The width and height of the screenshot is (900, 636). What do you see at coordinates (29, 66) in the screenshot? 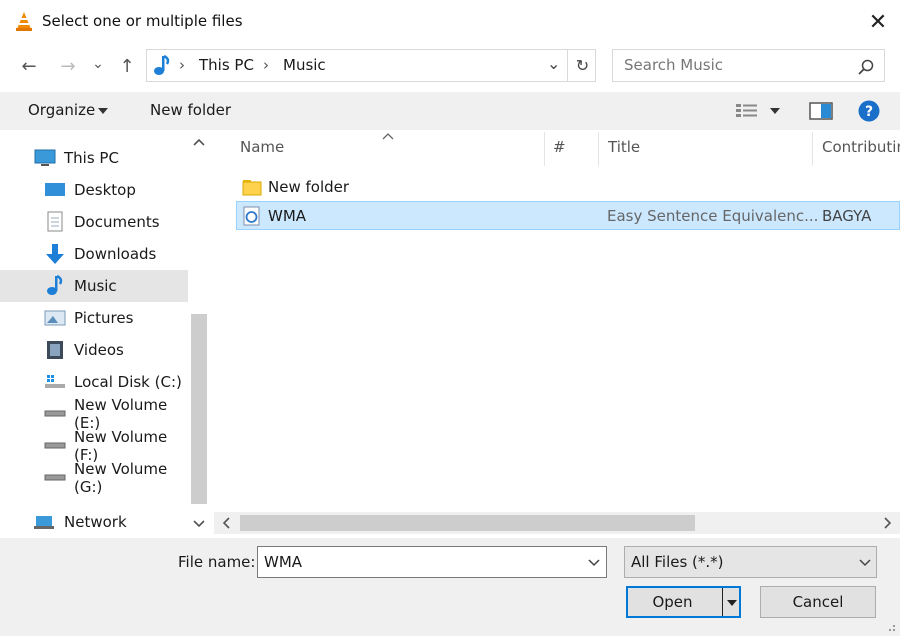
I see `back-arrow-icon: ←` at bounding box center [29, 66].